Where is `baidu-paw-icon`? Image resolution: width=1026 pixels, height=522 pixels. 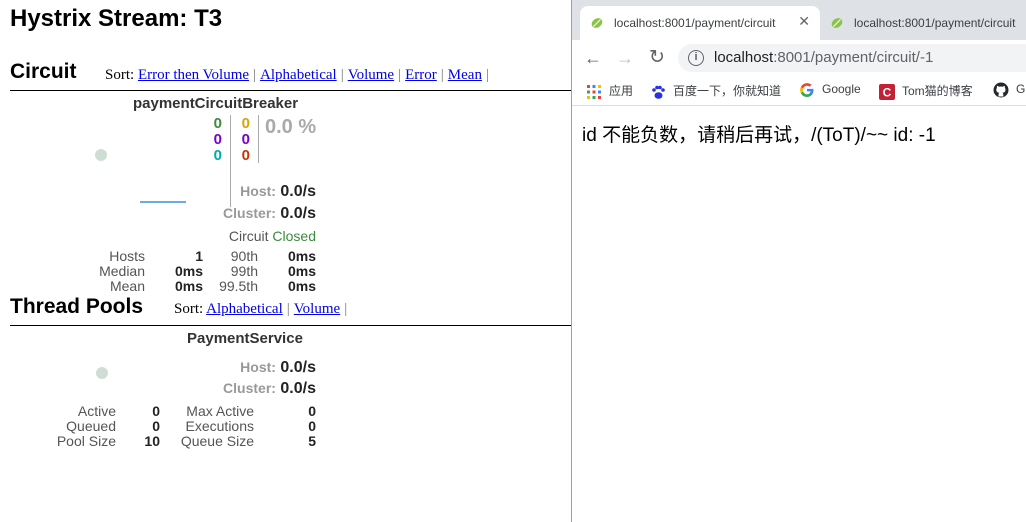
baidu-paw-icon is located at coordinates (658, 92).